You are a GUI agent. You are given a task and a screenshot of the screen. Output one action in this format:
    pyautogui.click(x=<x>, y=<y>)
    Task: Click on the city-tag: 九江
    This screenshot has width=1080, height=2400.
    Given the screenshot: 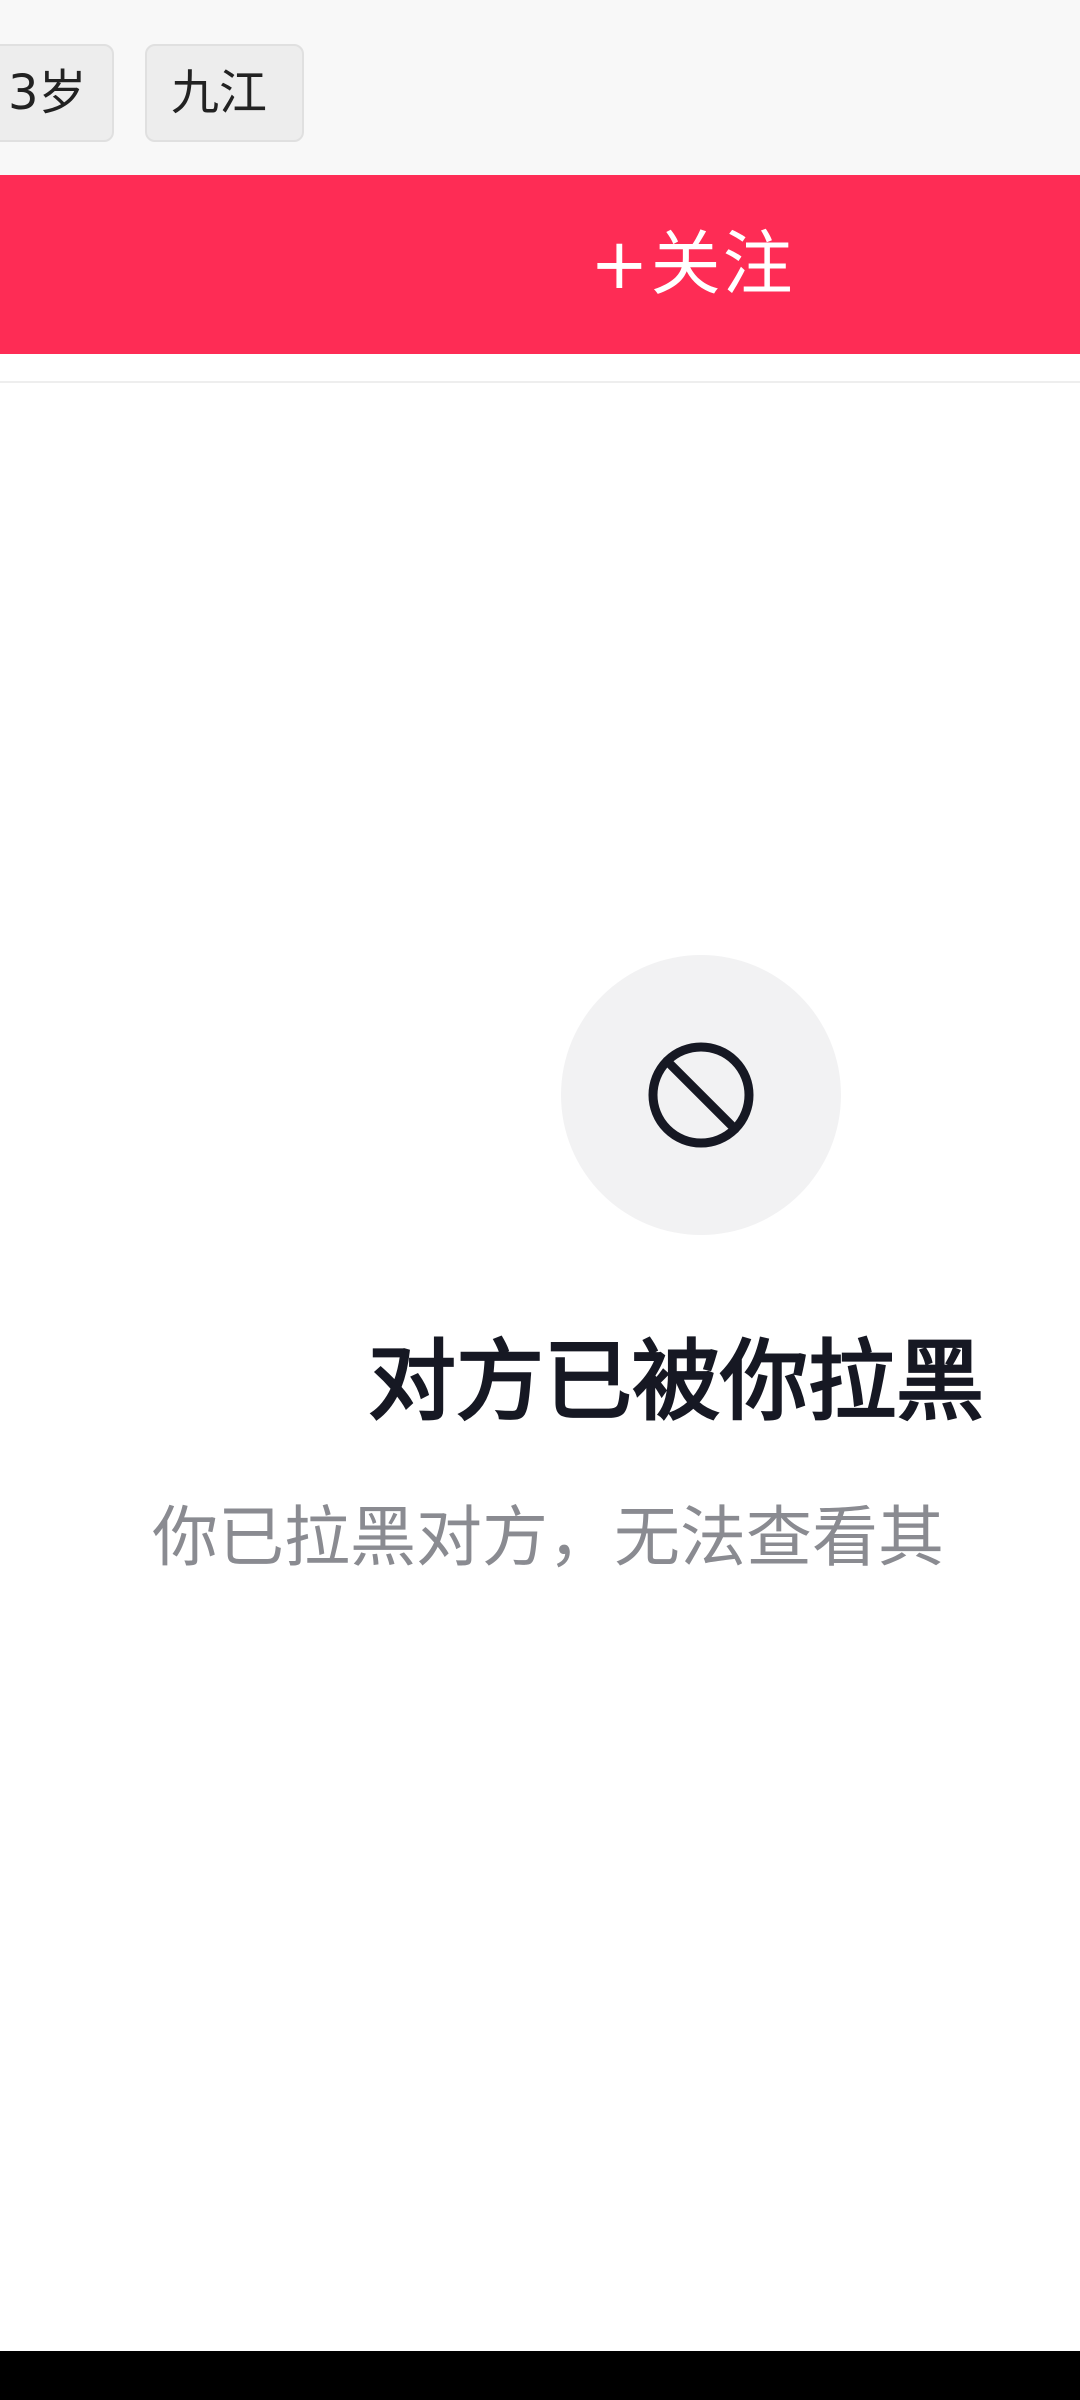 What is the action you would take?
    pyautogui.click(x=224, y=93)
    